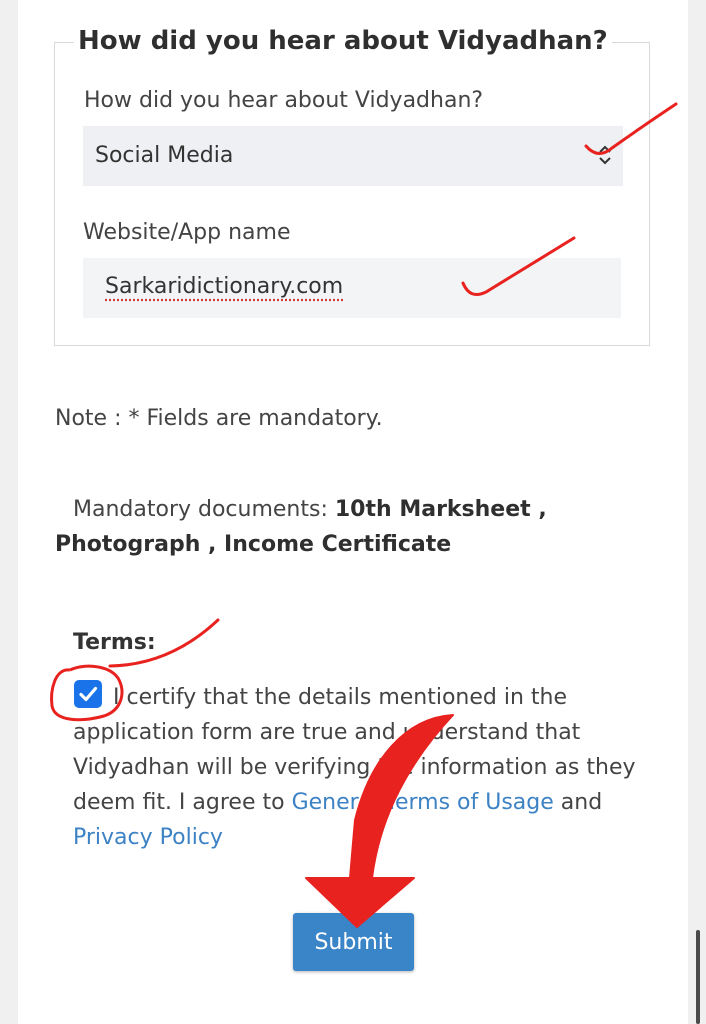  I want to click on source-label: How did you hear about Vidyadhan?, so click(284, 100).